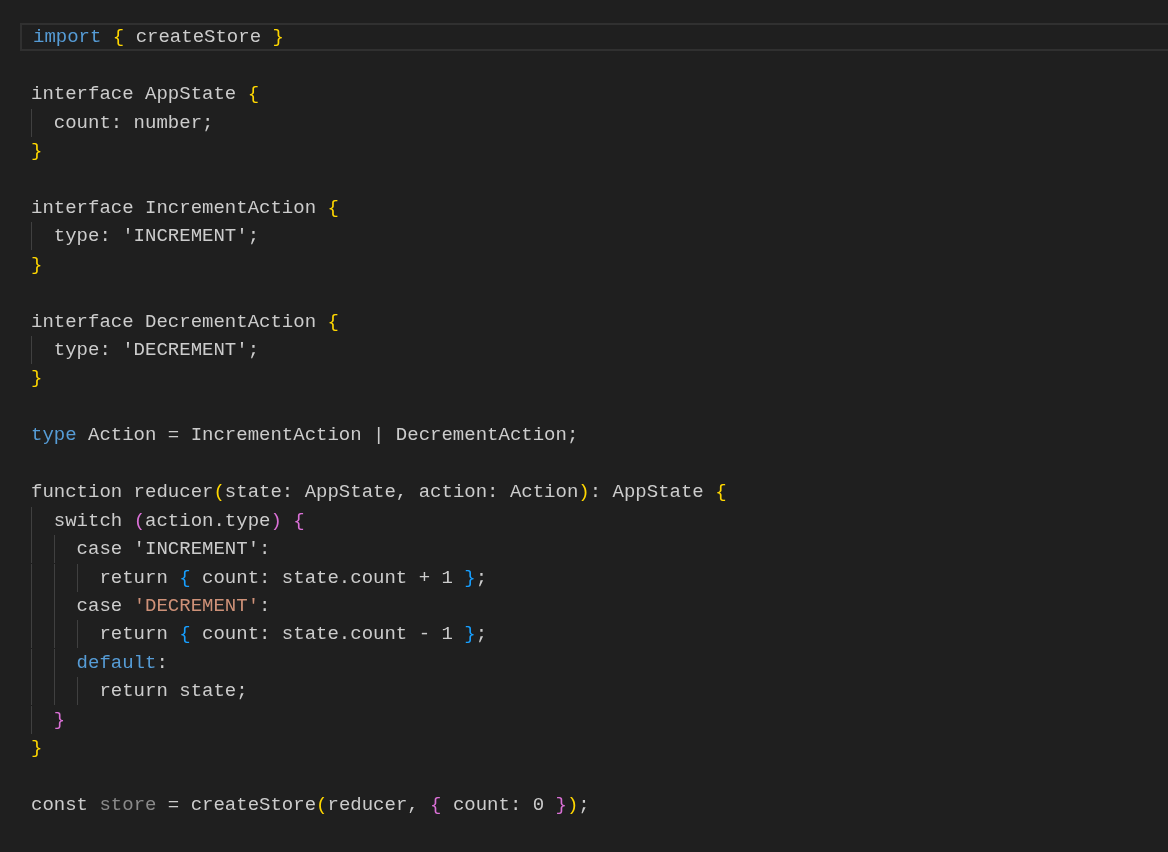 The height and width of the screenshot is (852, 1168). What do you see at coordinates (305, 436) in the screenshot?
I see `code-line: type Action = IncrementAction | DecrementAction;` at bounding box center [305, 436].